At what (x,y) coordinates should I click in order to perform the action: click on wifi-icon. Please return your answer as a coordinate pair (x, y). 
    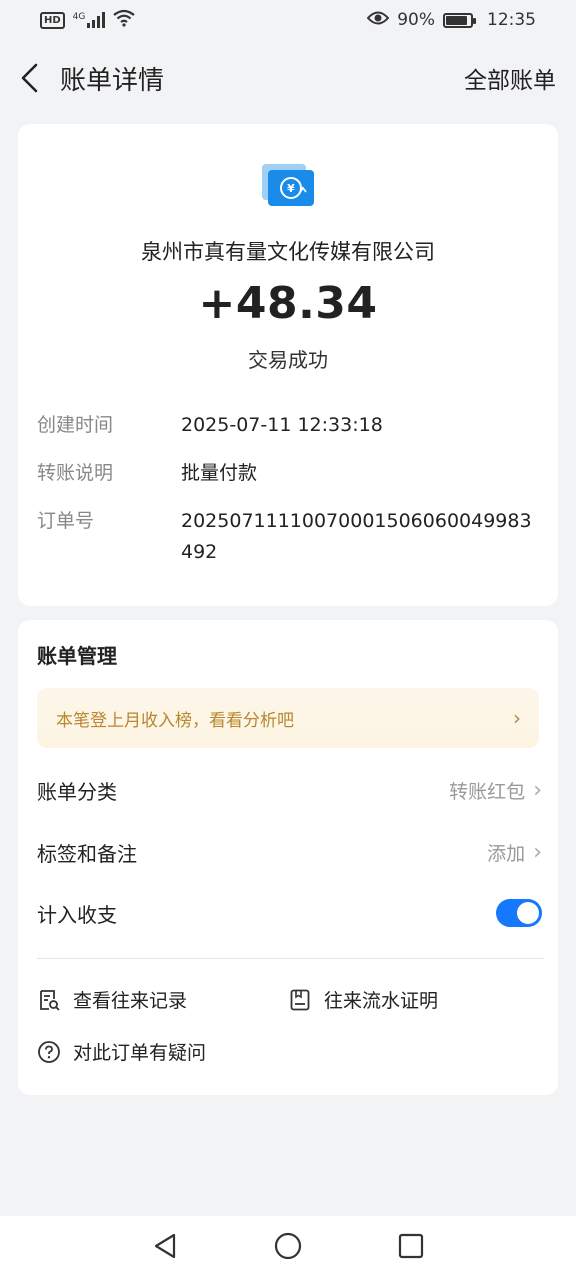
    Looking at the image, I should click on (124, 20).